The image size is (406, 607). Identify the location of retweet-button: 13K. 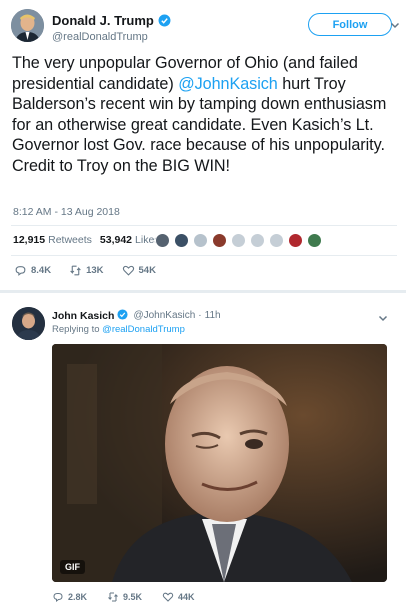
(86, 270).